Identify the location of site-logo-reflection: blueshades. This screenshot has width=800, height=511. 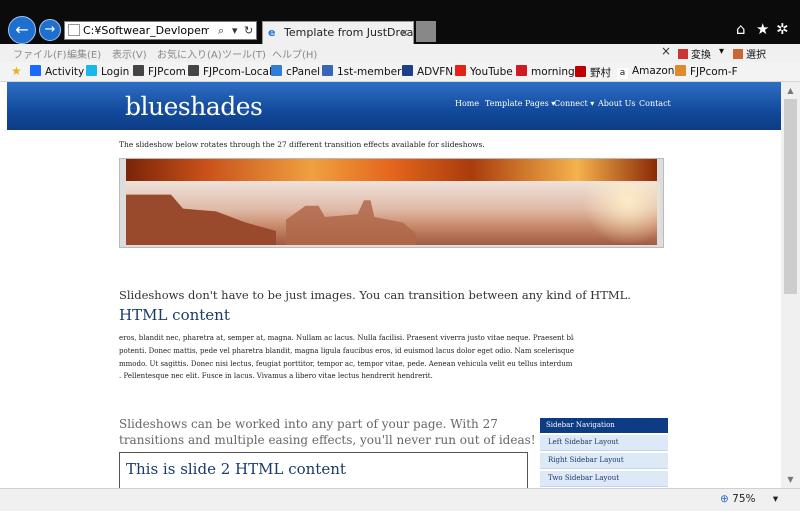
(194, 110).